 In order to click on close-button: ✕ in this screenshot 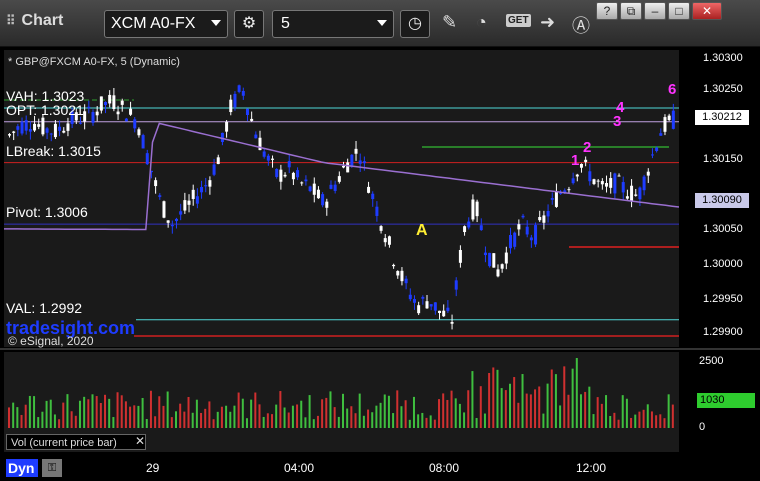, I will do `click(707, 11)`.